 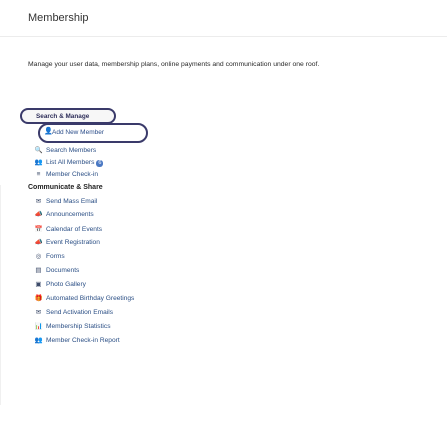 What do you see at coordinates (38, 150) in the screenshot?
I see `search-icon: 🔍` at bounding box center [38, 150].